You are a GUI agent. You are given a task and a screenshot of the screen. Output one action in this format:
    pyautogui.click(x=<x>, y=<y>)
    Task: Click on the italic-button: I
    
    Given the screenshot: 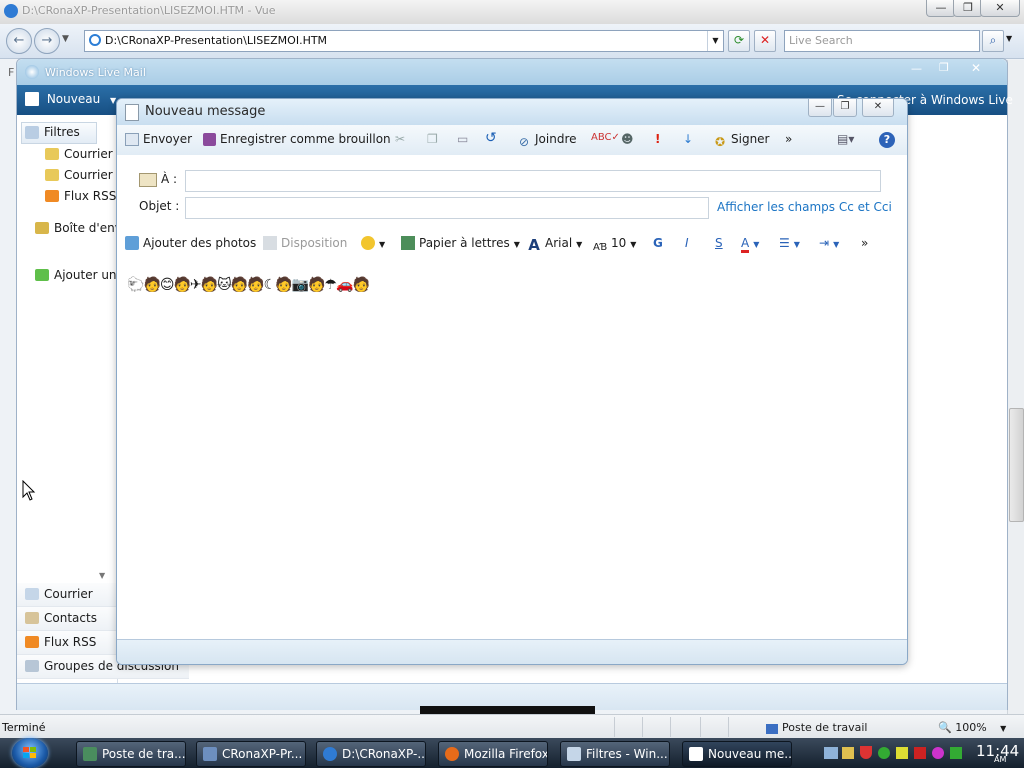 What is the action you would take?
    pyautogui.click(x=687, y=243)
    